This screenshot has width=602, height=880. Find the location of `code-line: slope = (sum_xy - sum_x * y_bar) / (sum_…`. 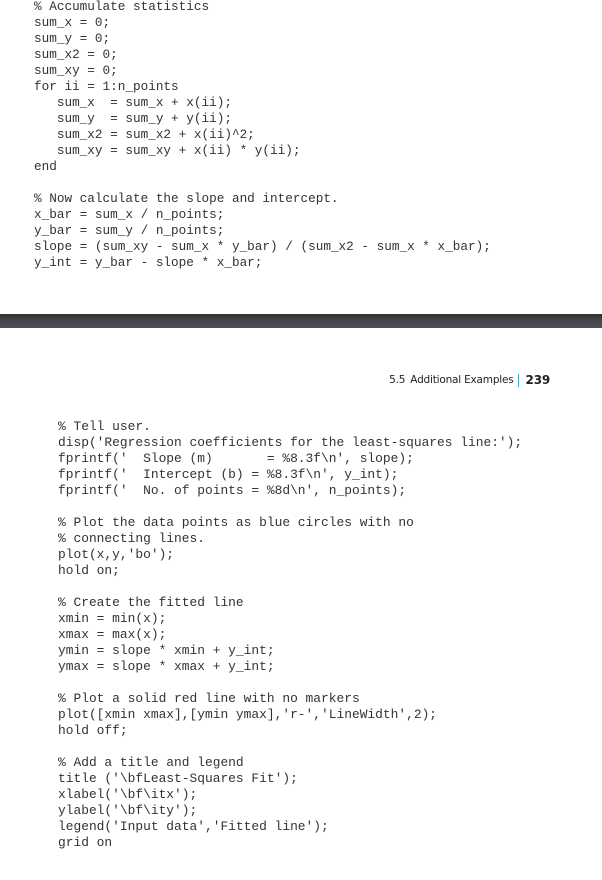

code-line: slope = (sum_xy - sum_x * y_bar) / (sum_… is located at coordinates (262, 246).